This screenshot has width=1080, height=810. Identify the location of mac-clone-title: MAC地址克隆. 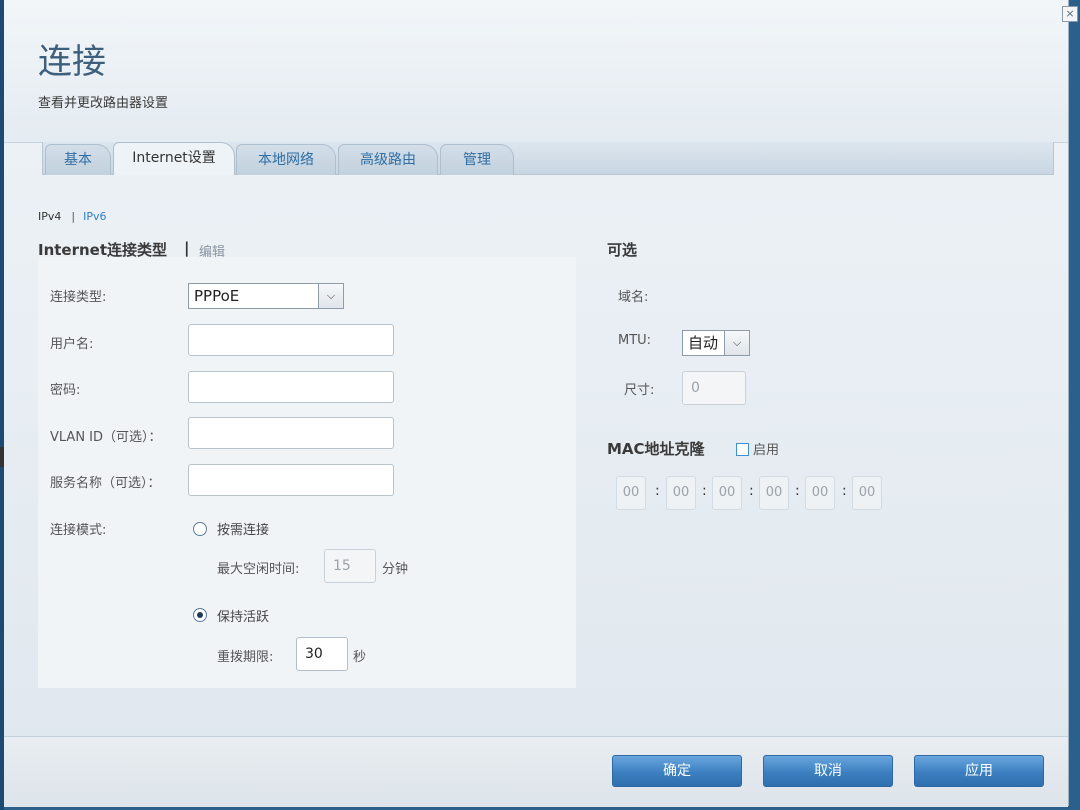
(656, 449).